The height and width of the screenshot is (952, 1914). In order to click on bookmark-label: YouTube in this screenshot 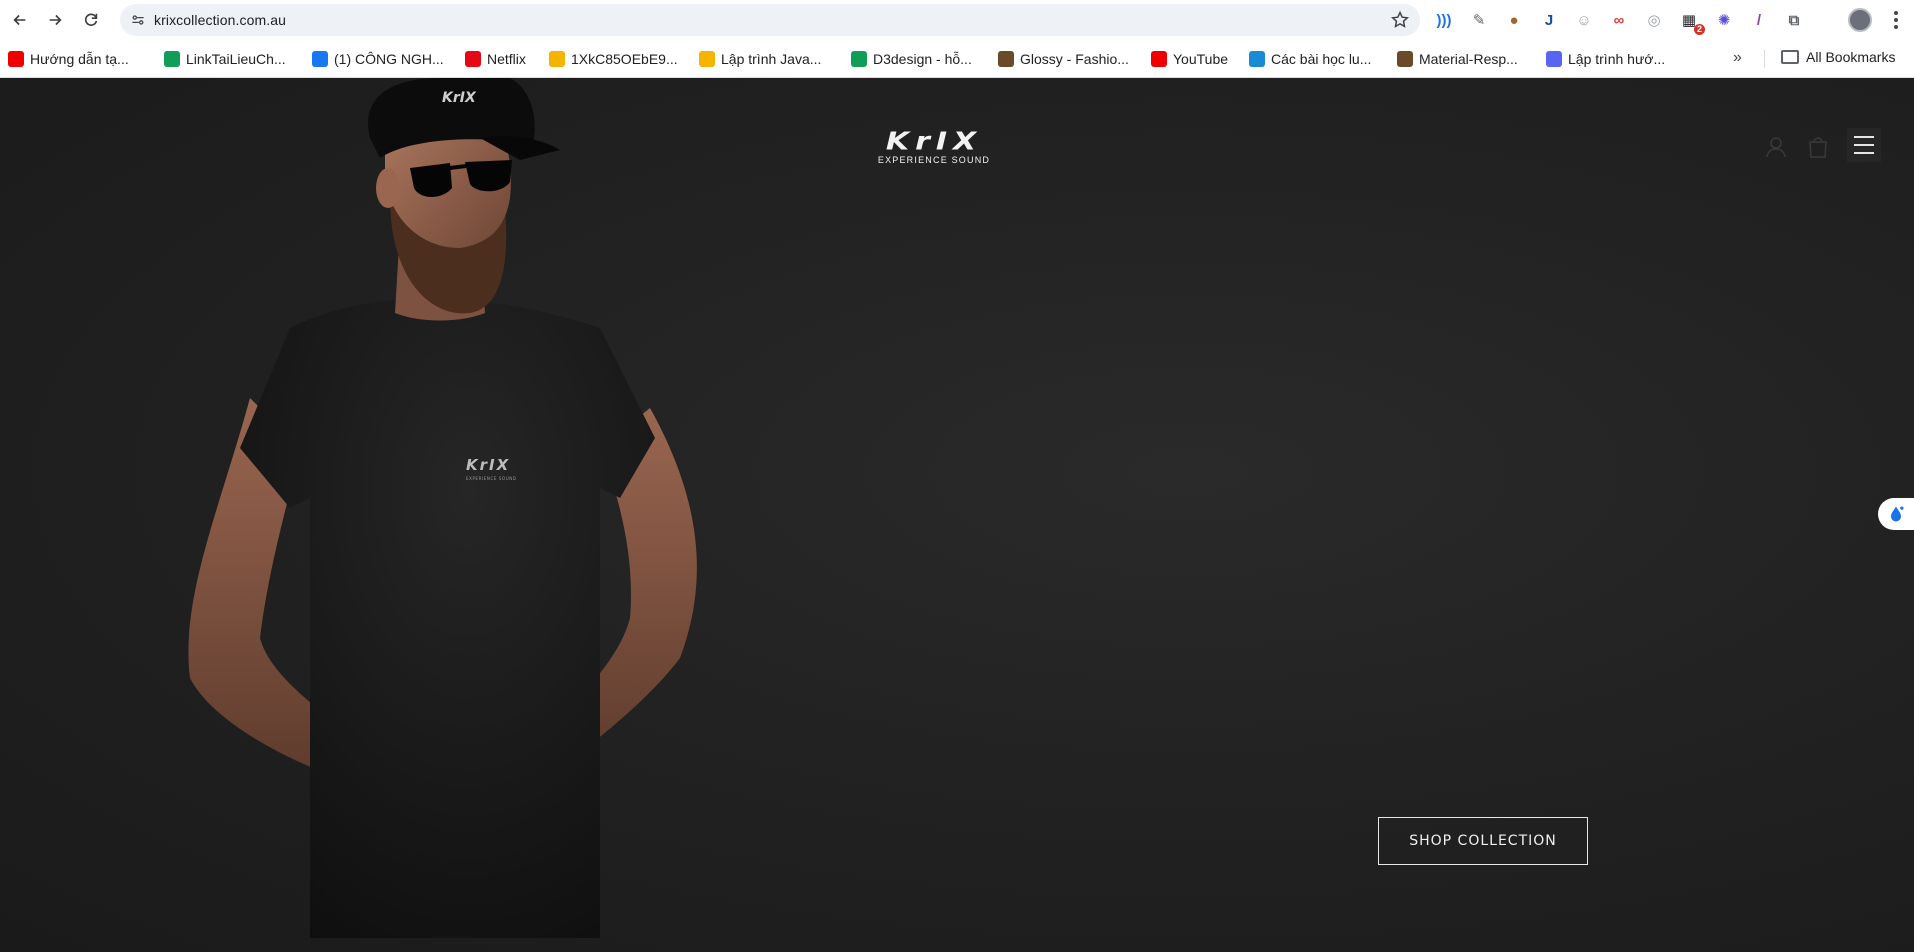, I will do `click(1201, 59)`.